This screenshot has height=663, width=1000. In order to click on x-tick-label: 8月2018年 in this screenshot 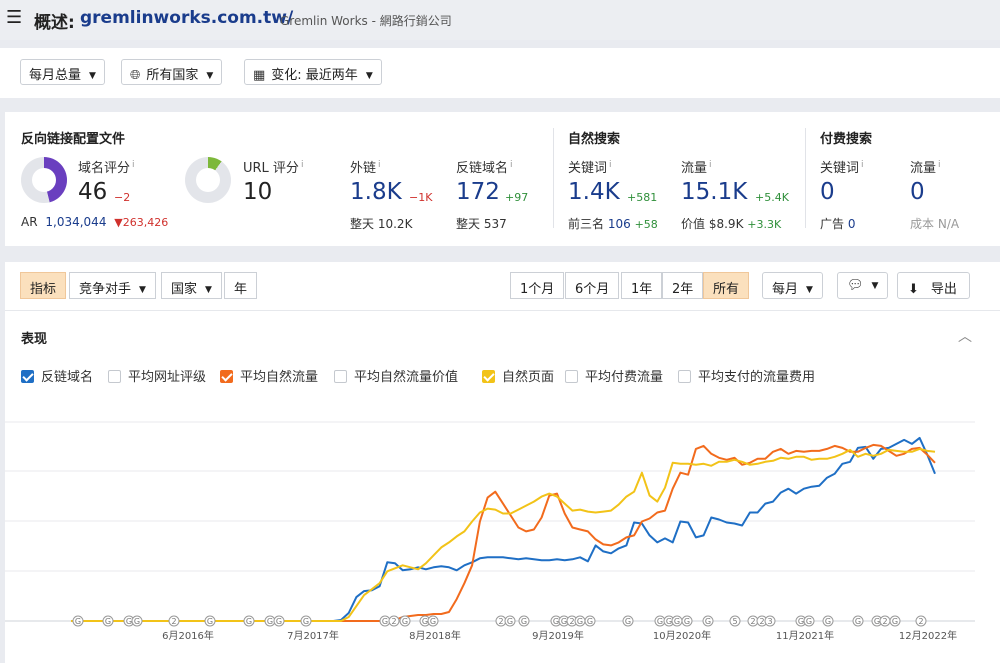, I will do `click(435, 635)`.